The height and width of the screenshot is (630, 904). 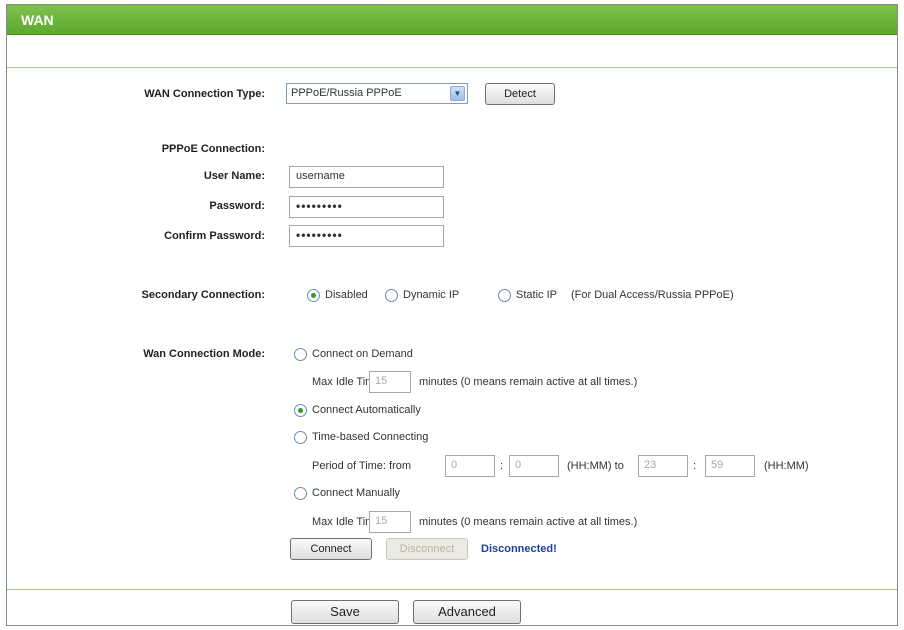 I want to click on chevron-down-icon: ▼, so click(x=457, y=93).